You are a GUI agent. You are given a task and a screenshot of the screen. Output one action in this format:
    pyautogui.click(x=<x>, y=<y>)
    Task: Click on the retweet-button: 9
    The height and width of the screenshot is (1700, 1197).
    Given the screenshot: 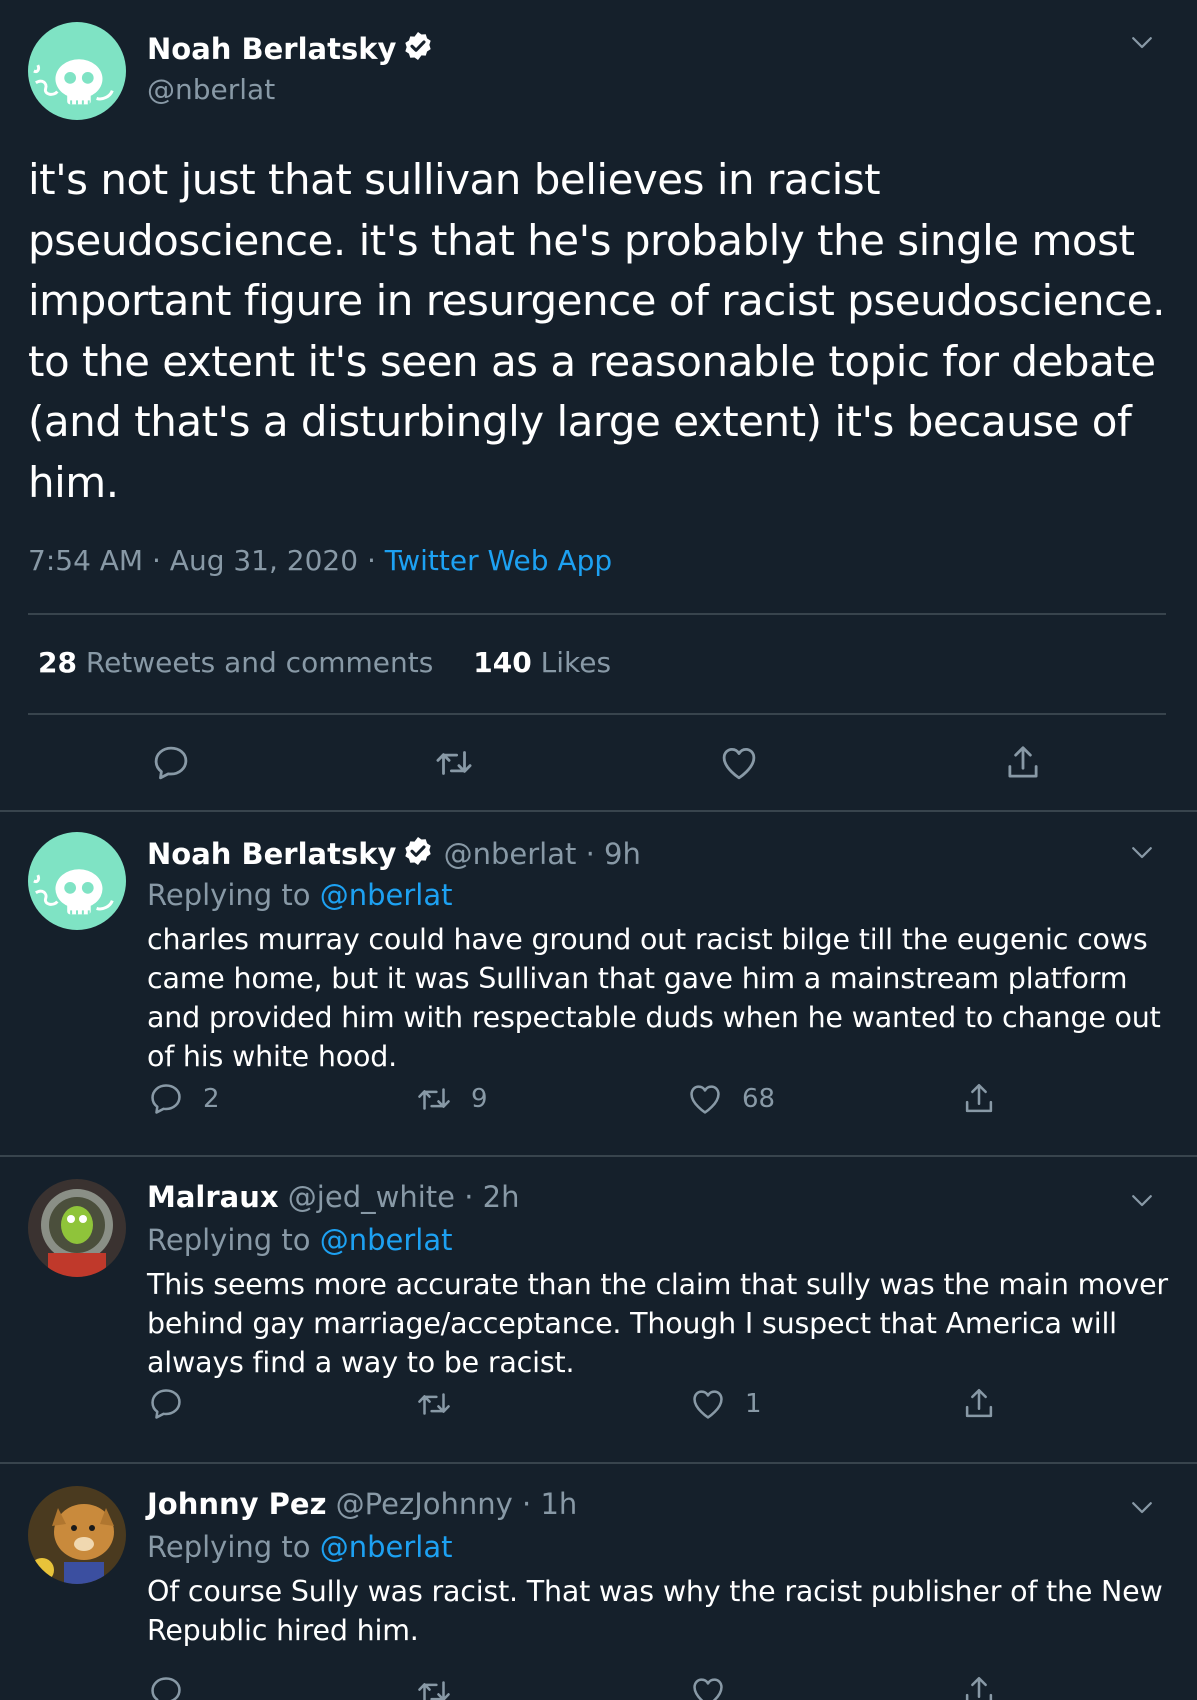 What is the action you would take?
    pyautogui.click(x=451, y=1099)
    